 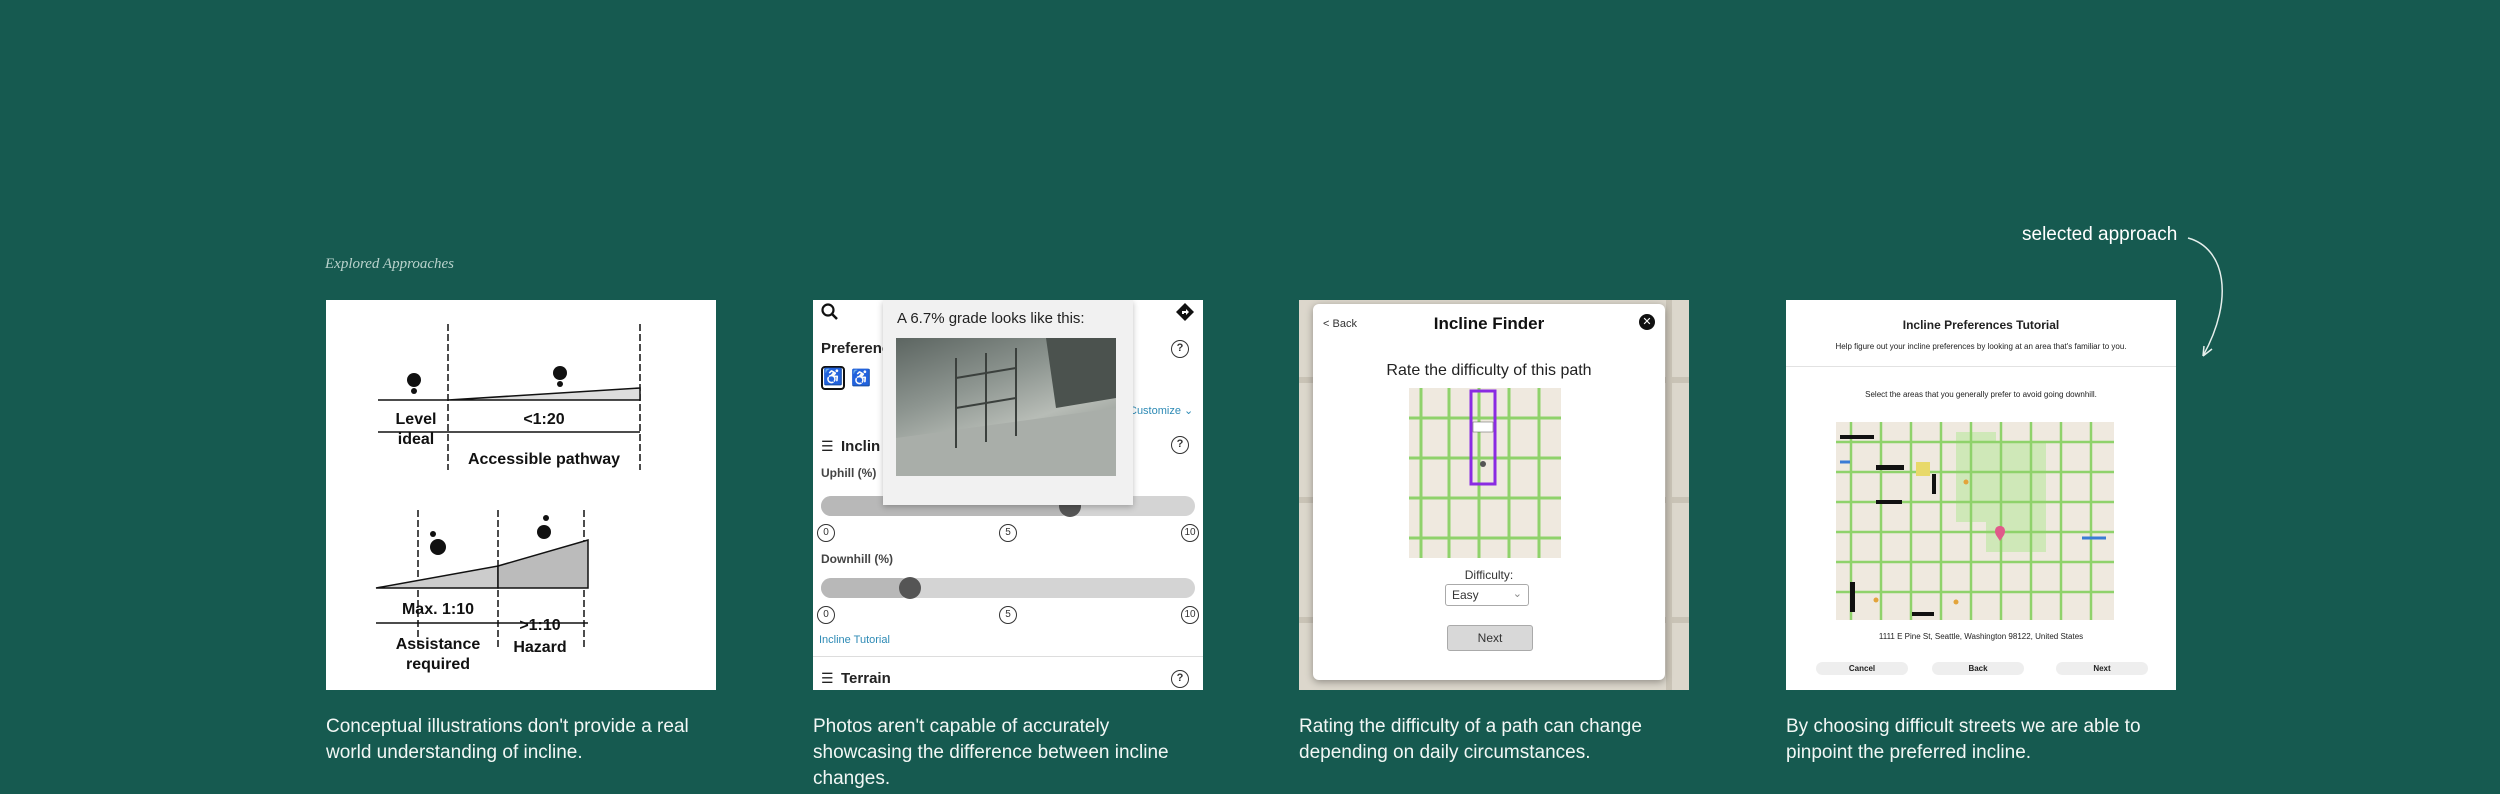 I want to click on neighborhood-map, so click(x=1975, y=521).